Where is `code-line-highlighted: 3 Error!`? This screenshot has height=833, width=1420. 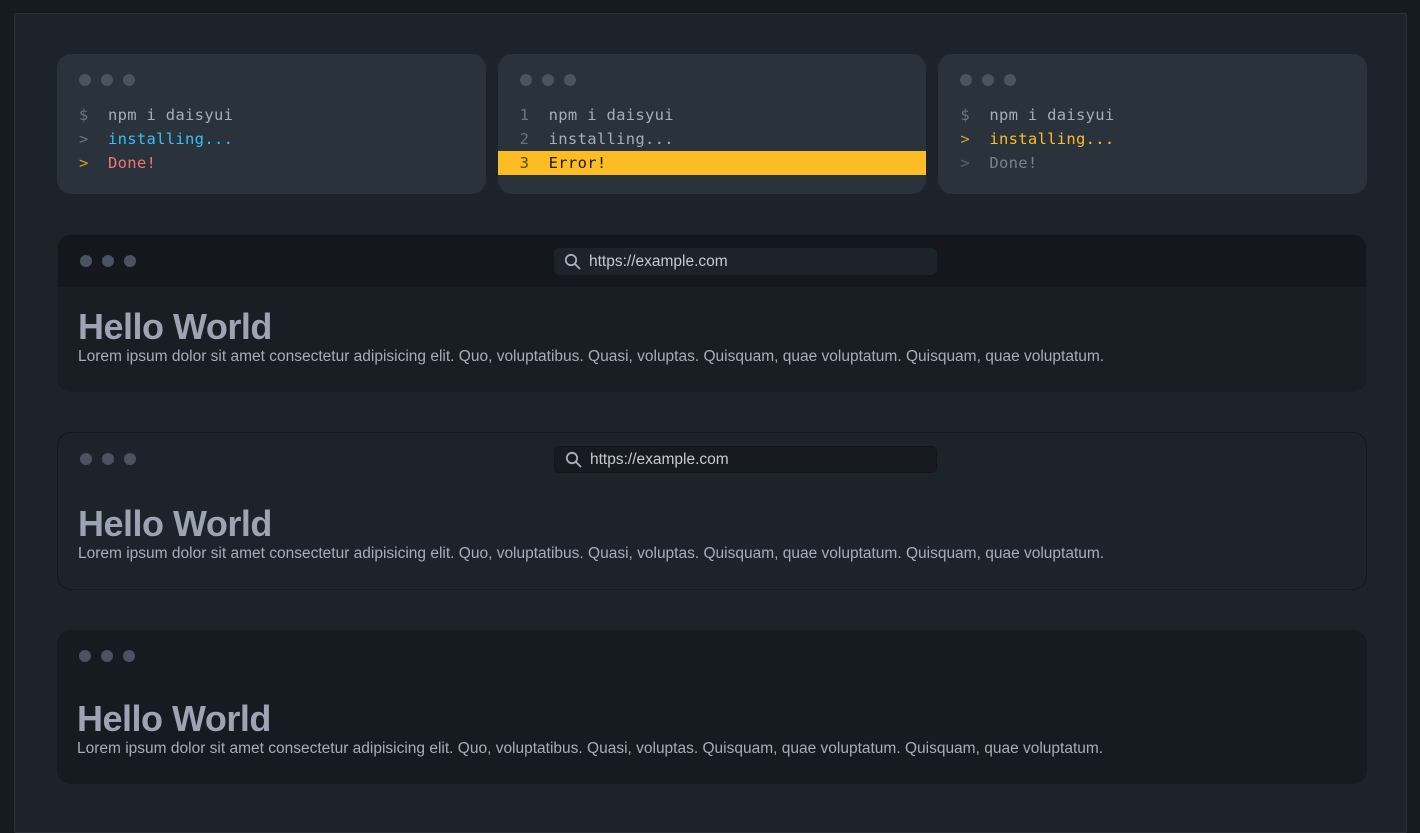
code-line-highlighted: 3 Error! is located at coordinates (712, 163).